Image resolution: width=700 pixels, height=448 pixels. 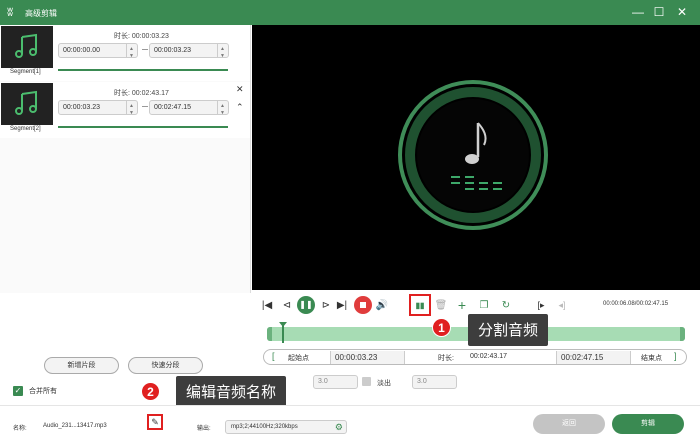 What do you see at coordinates (382, 305) in the screenshot?
I see `volume-icon: 🔊` at bounding box center [382, 305].